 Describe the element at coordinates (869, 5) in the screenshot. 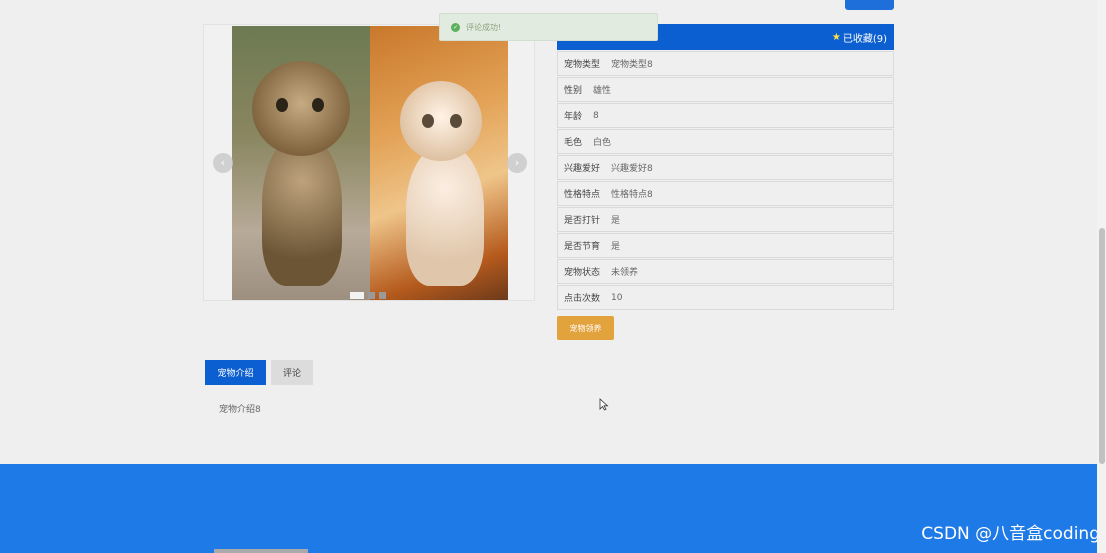

I see `top-action-button` at that location.